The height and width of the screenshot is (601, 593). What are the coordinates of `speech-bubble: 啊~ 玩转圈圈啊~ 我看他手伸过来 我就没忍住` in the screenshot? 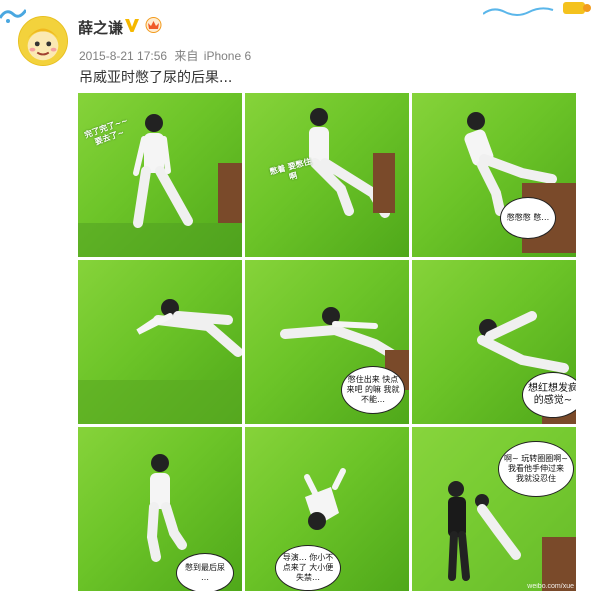 It's located at (536, 469).